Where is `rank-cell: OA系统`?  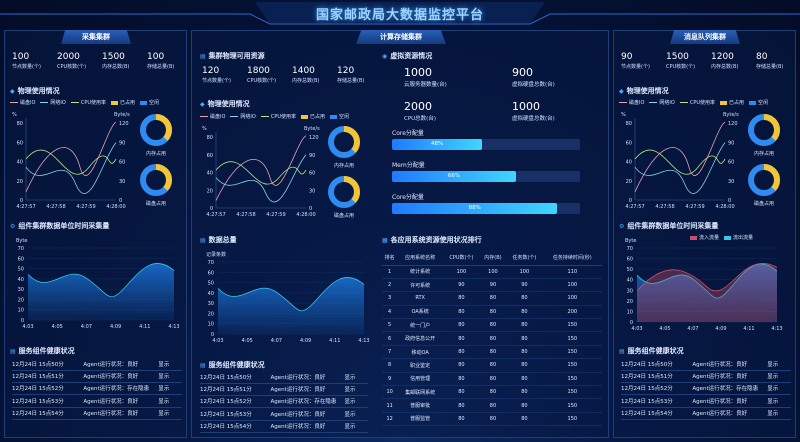
rank-cell: OA系统 is located at coordinates (420, 312).